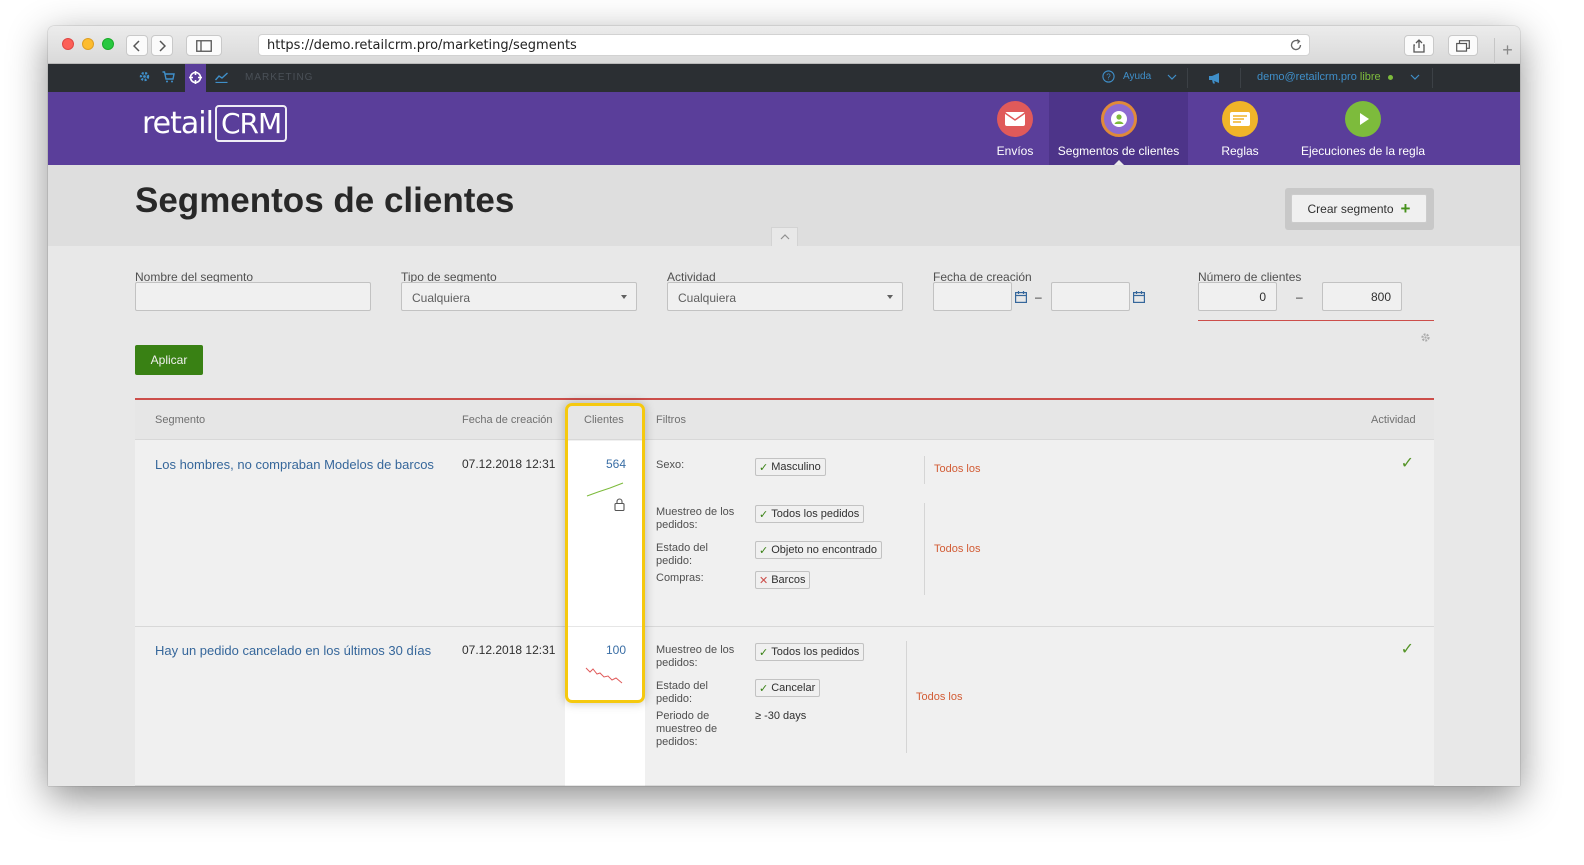 The image size is (1584, 865). Describe the element at coordinates (1237, 296) in the screenshot. I see `clients-min-input: 0` at that location.